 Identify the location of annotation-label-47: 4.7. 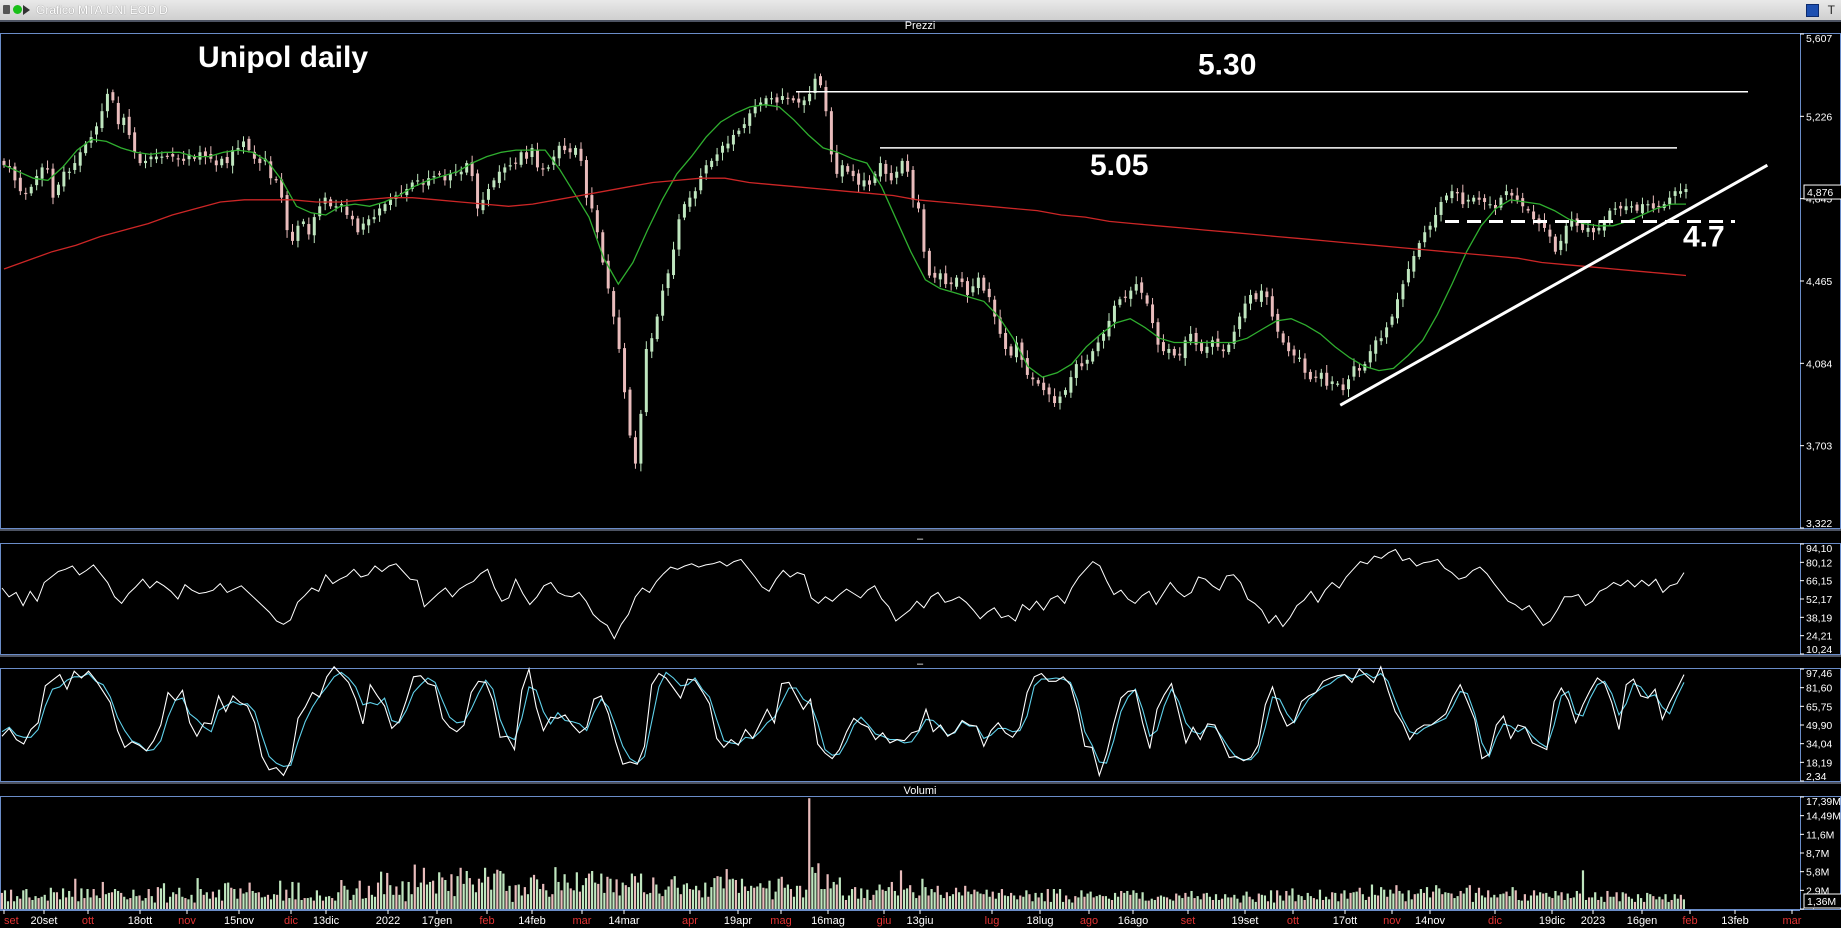
(1704, 236).